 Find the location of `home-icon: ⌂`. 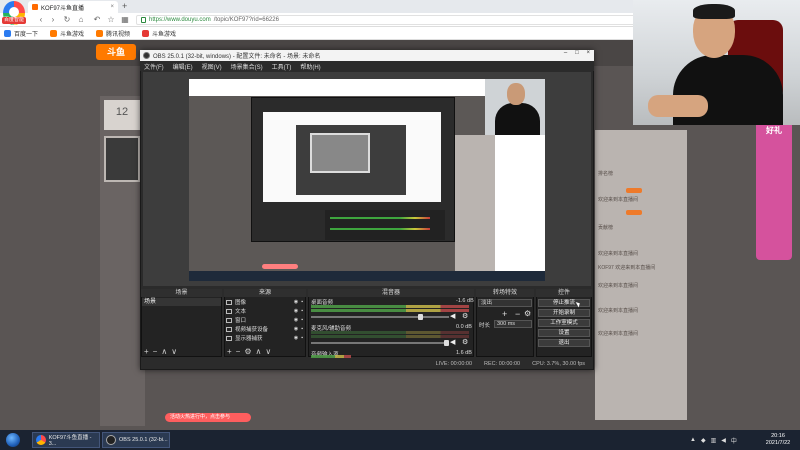

home-icon: ⌂ is located at coordinates (81, 19).